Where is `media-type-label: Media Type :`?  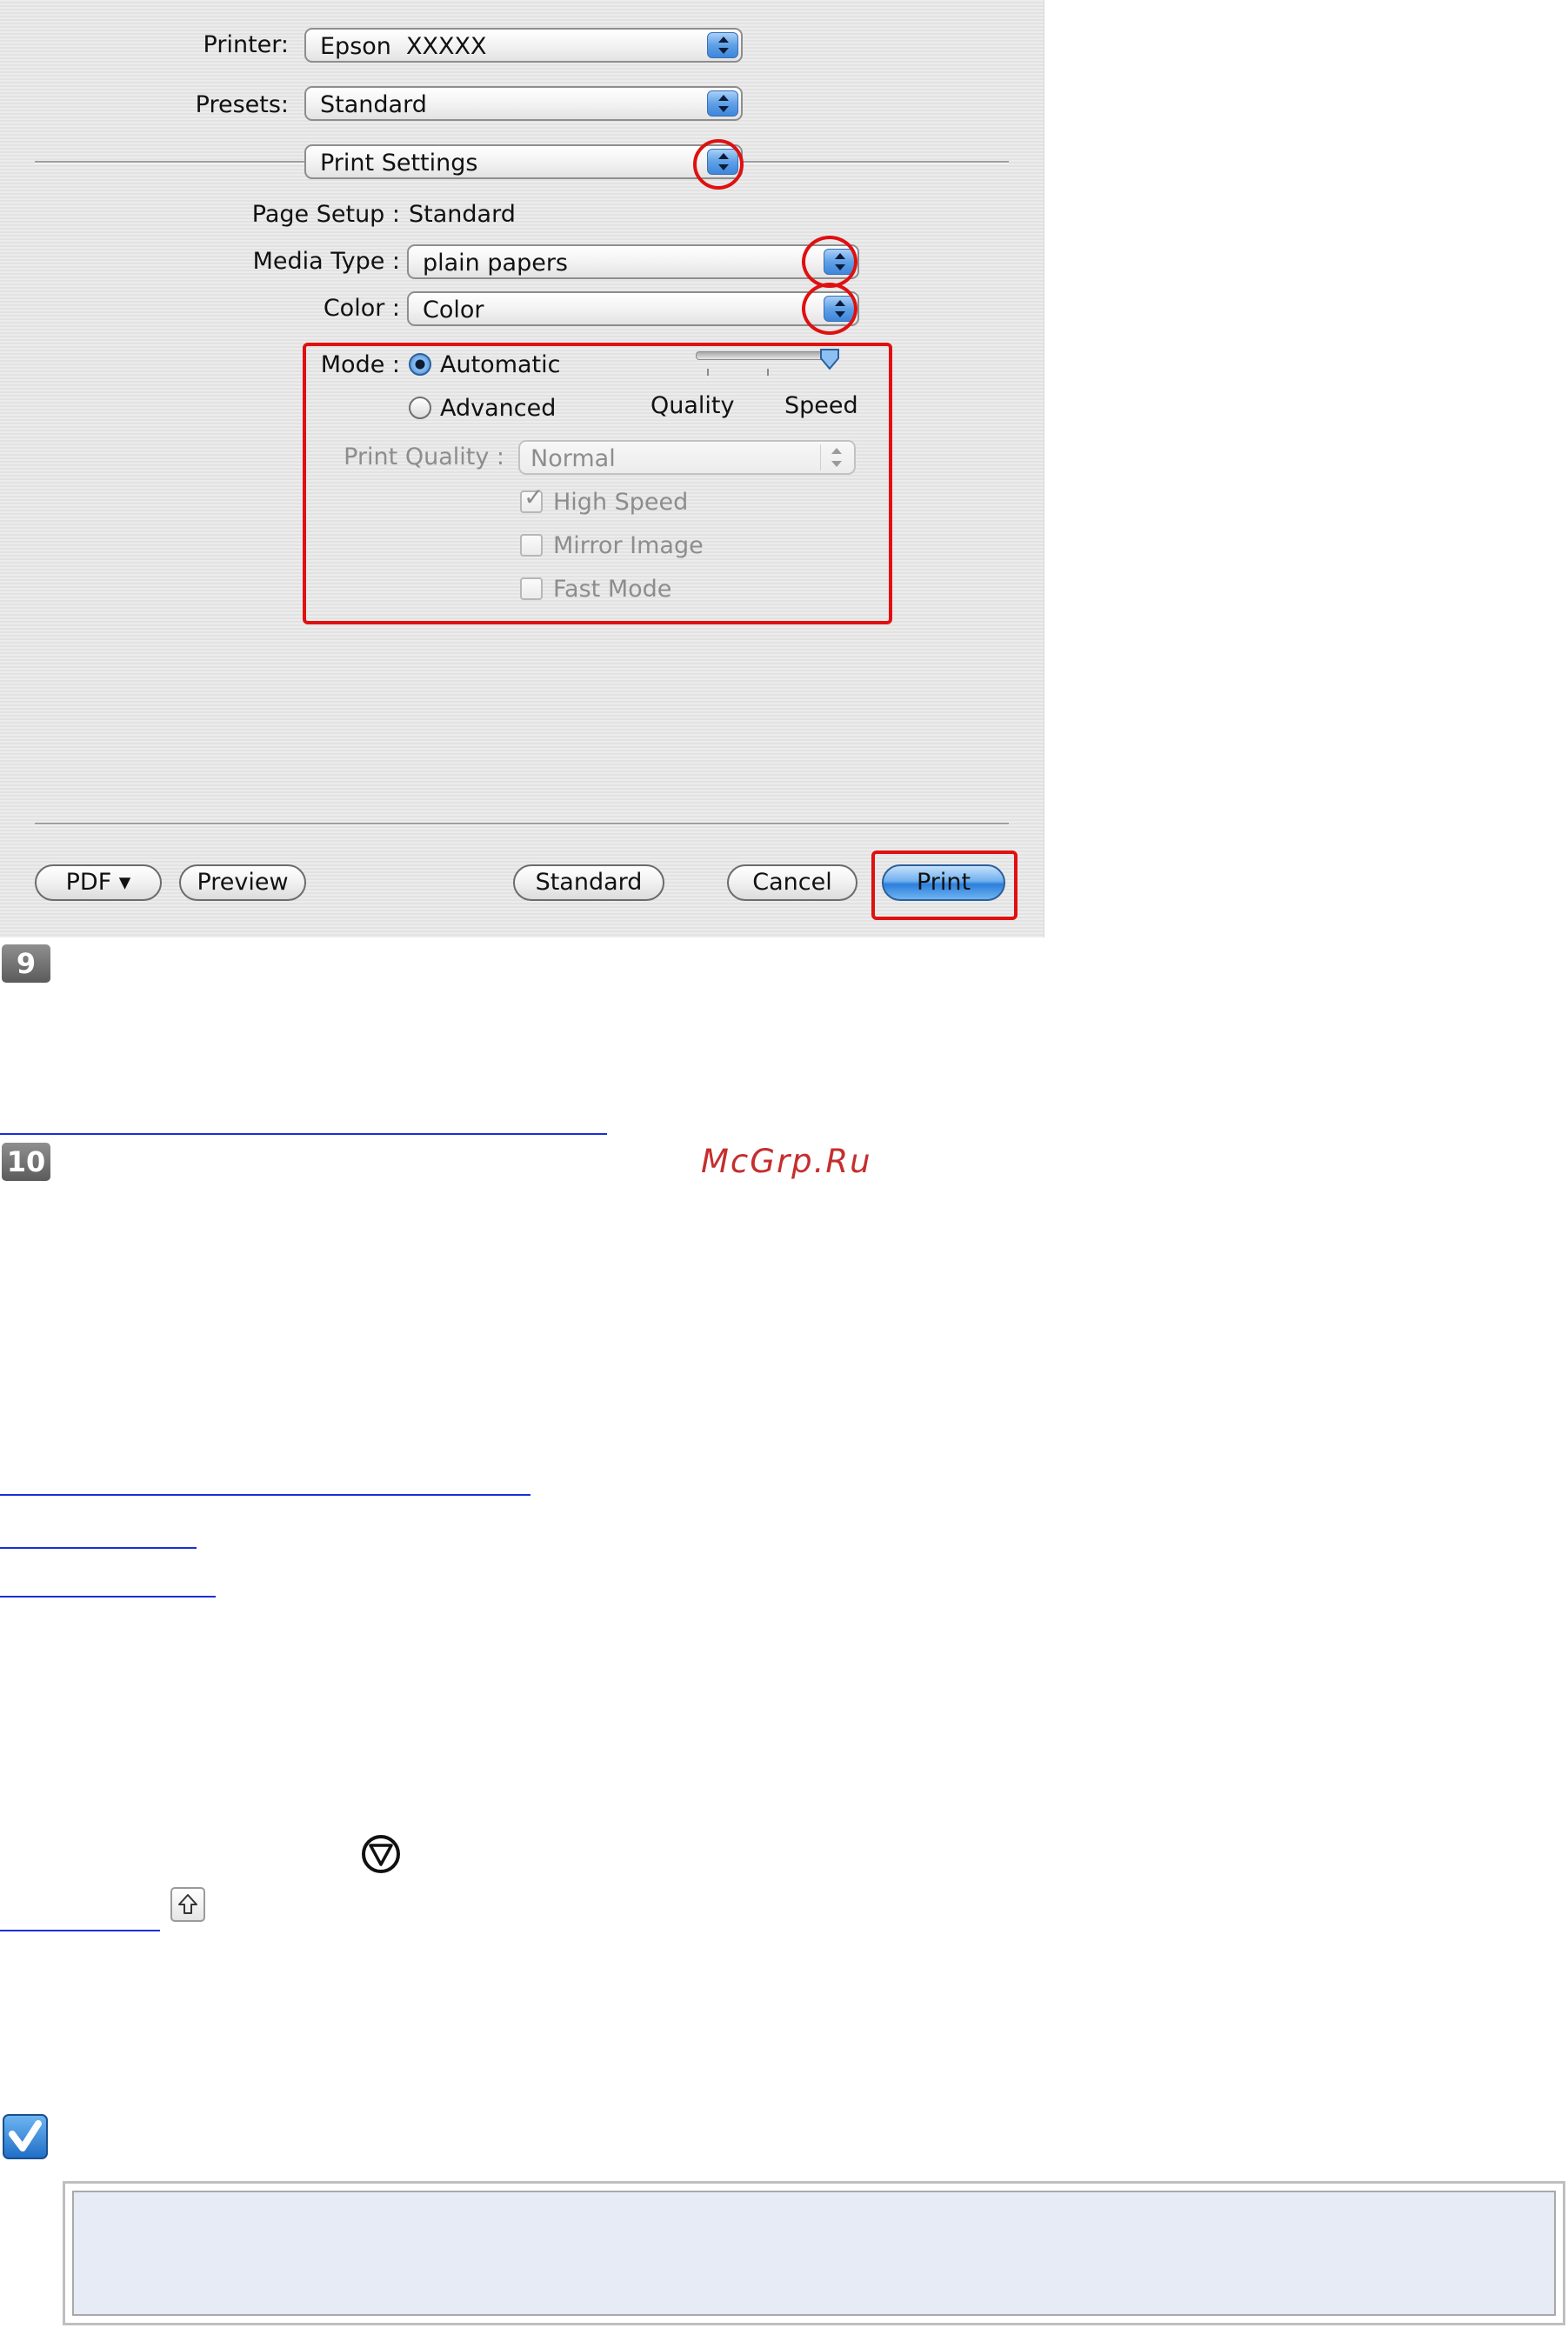 media-type-label: Media Type : is located at coordinates (326, 261).